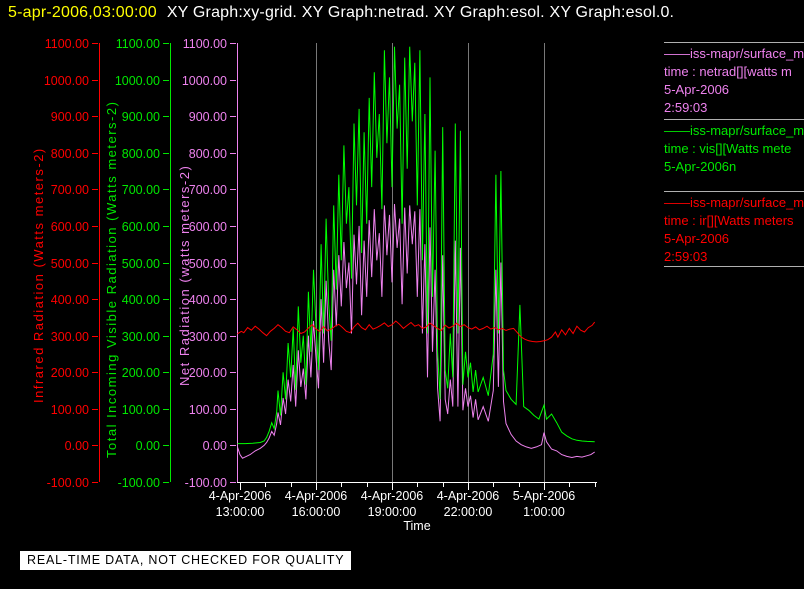 The width and height of the screenshot is (804, 589). Describe the element at coordinates (544, 496) in the screenshot. I see `x-tick-date-label: 5-Apr-2006` at that location.